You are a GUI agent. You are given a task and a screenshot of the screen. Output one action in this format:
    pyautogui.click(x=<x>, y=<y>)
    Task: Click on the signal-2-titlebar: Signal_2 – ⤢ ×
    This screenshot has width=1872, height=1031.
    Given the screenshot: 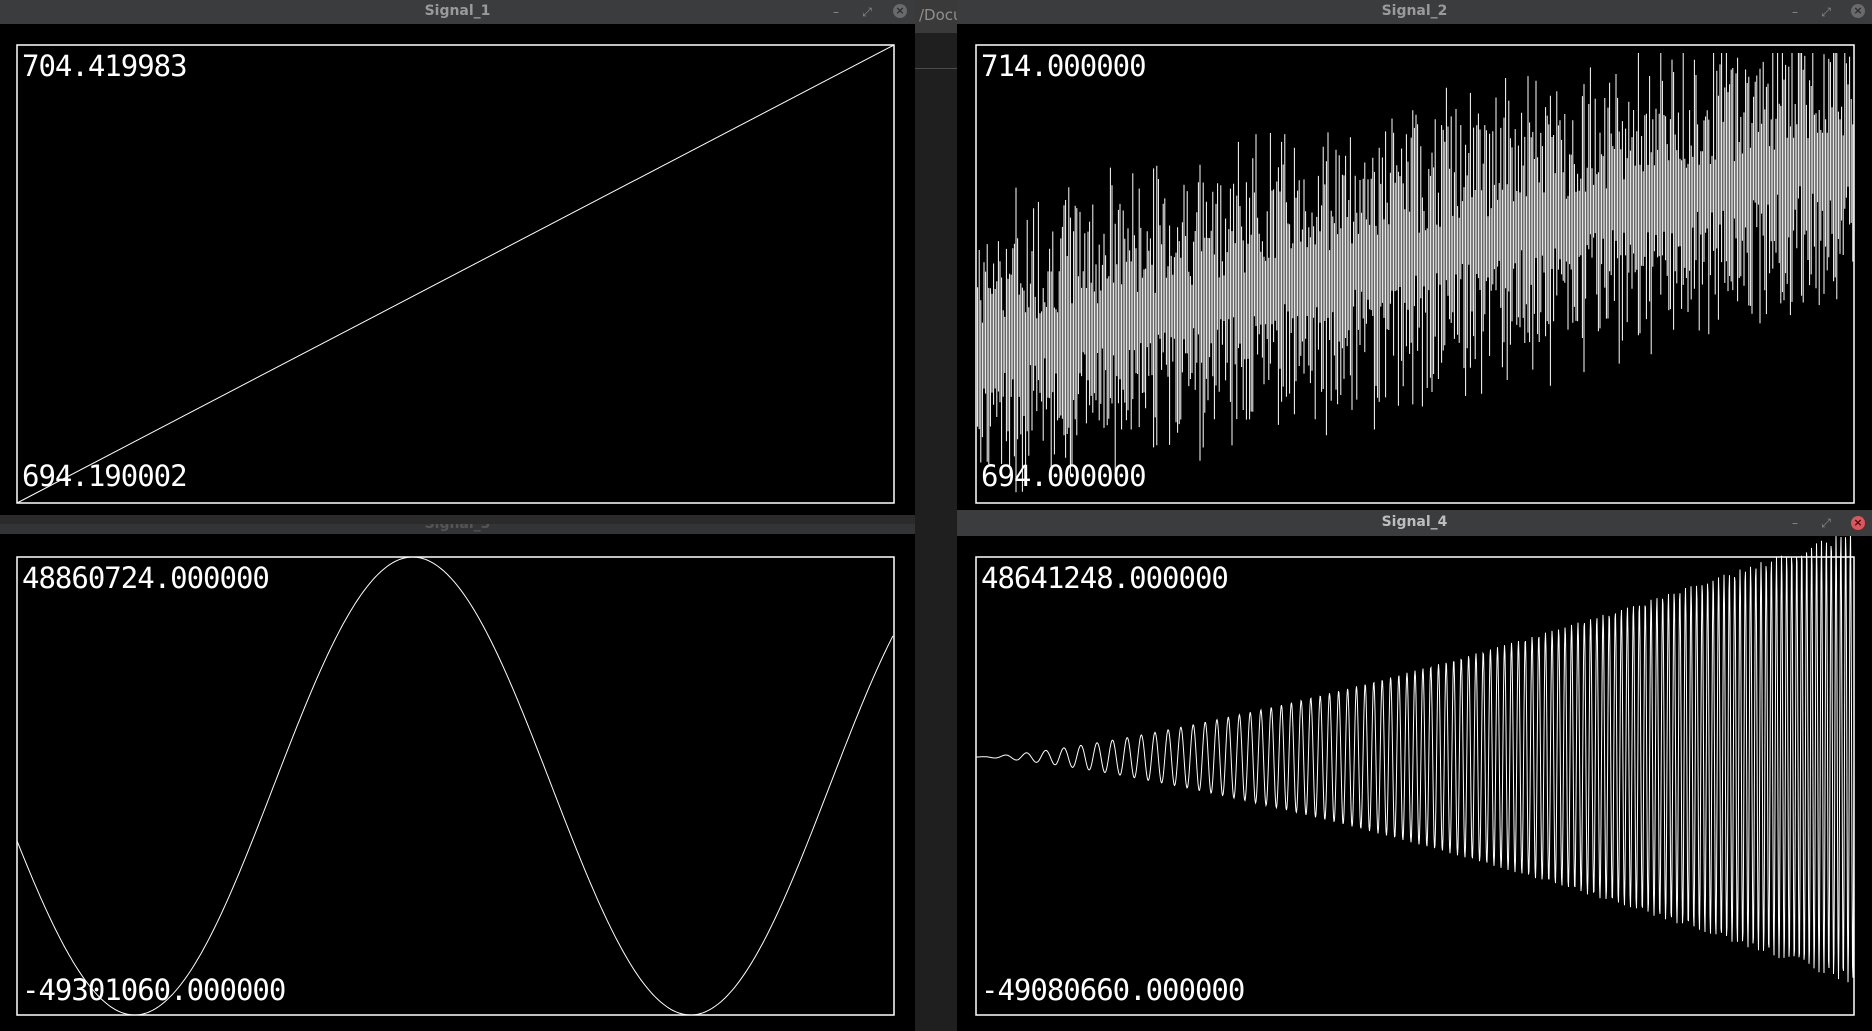 What is the action you would take?
    pyautogui.click(x=1414, y=12)
    